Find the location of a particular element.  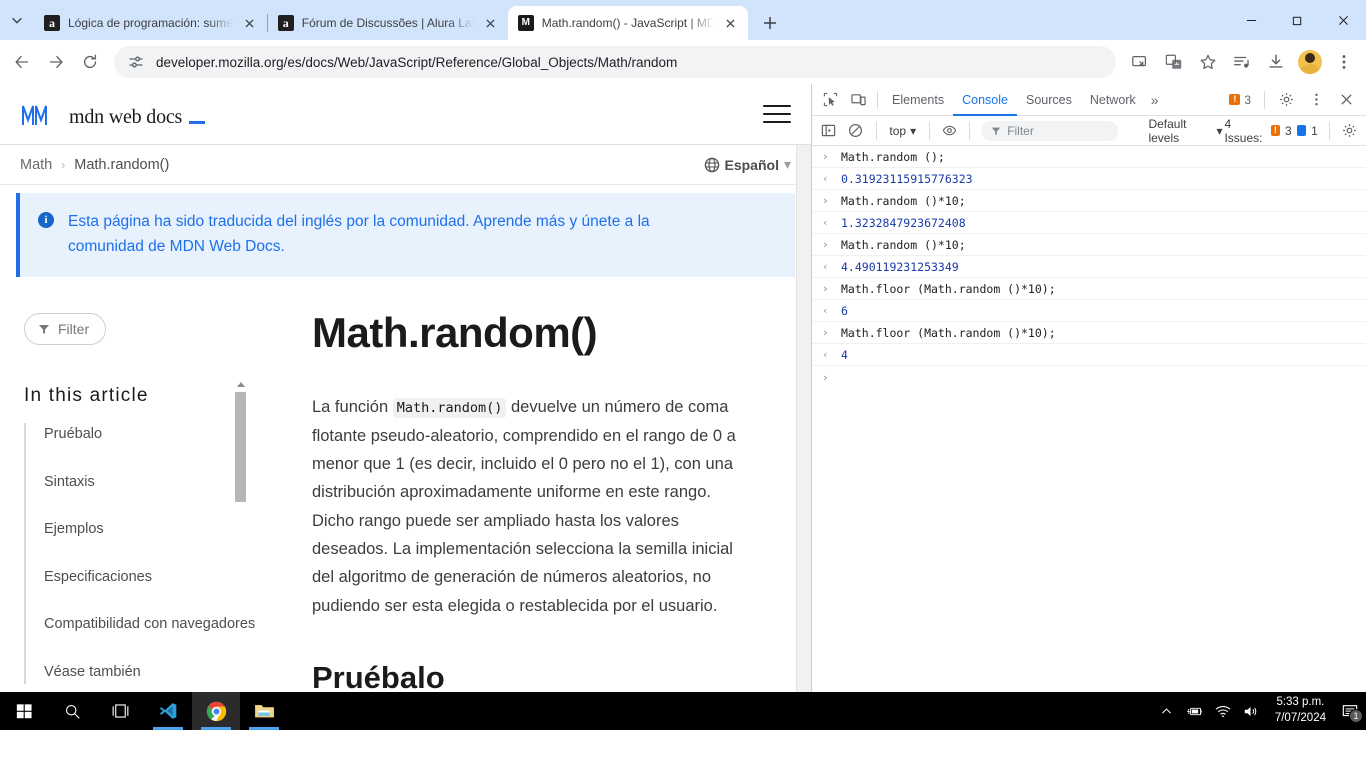

file-explorer-icon is located at coordinates (264, 711).